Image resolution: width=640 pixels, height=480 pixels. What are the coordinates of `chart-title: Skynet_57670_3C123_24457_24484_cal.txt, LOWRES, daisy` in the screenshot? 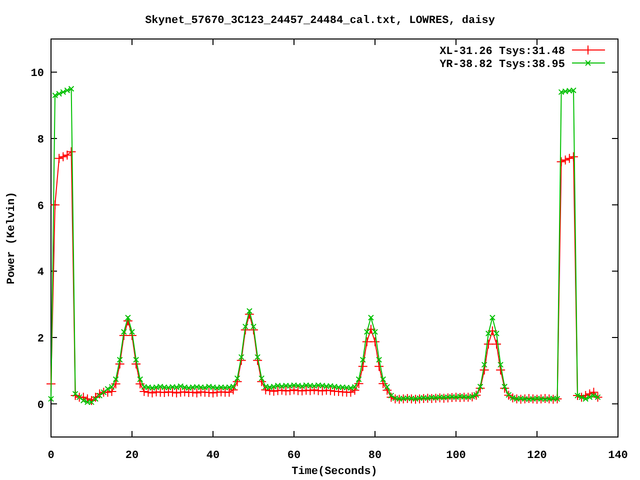 It's located at (320, 21).